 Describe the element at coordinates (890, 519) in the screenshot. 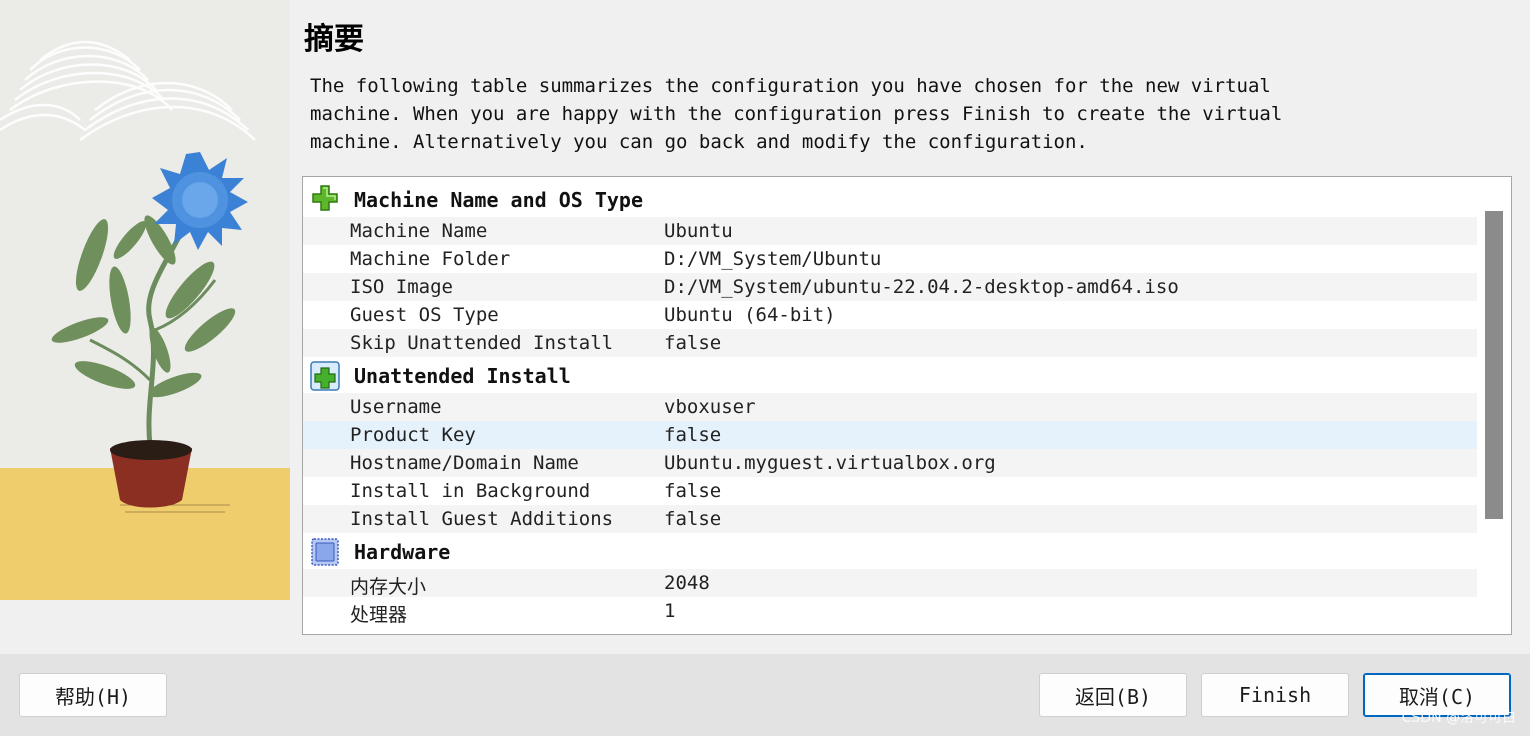

I see `summary-row: Install Guest Additions false` at that location.